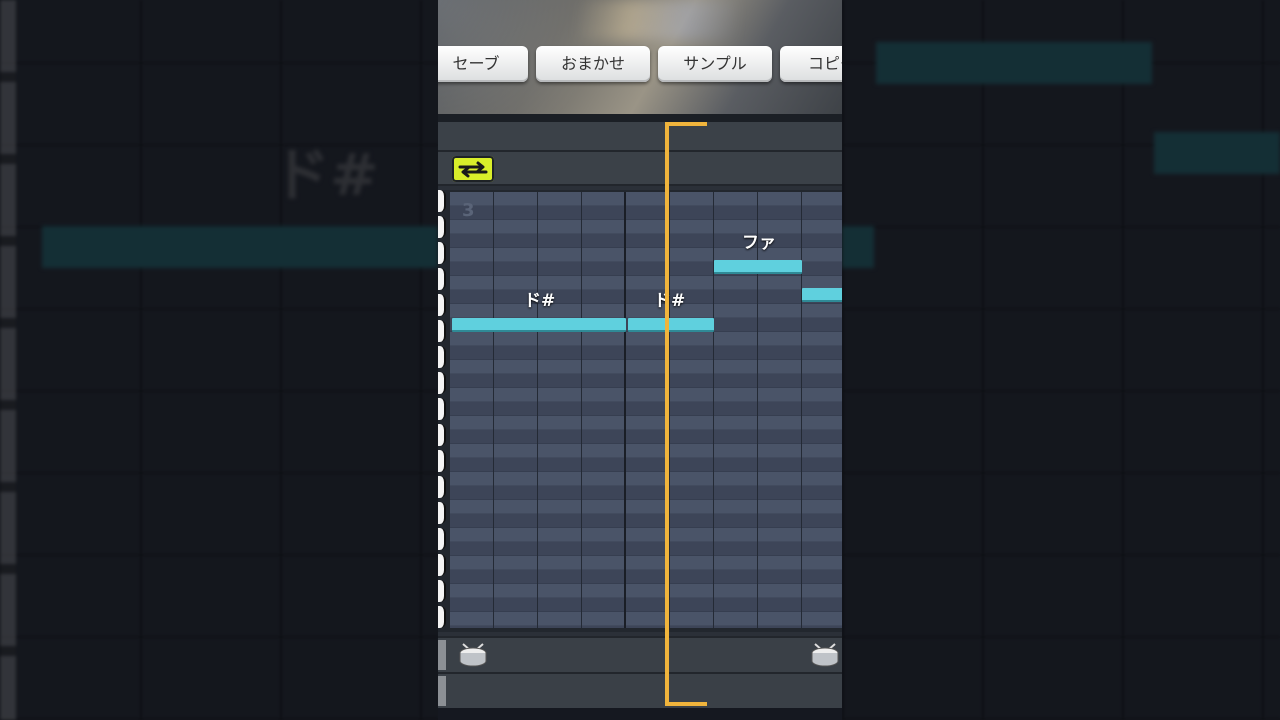 Image resolution: width=1280 pixels, height=720 pixels. Describe the element at coordinates (640, 169) in the screenshot. I see `loop-row` at that location.